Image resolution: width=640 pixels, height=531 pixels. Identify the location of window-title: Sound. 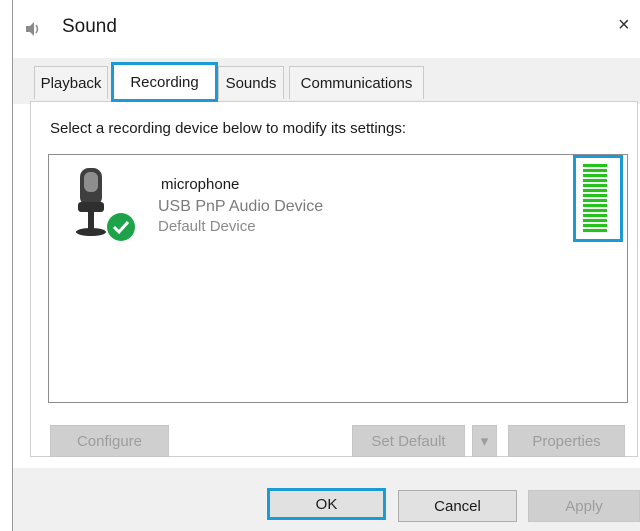
(89, 26).